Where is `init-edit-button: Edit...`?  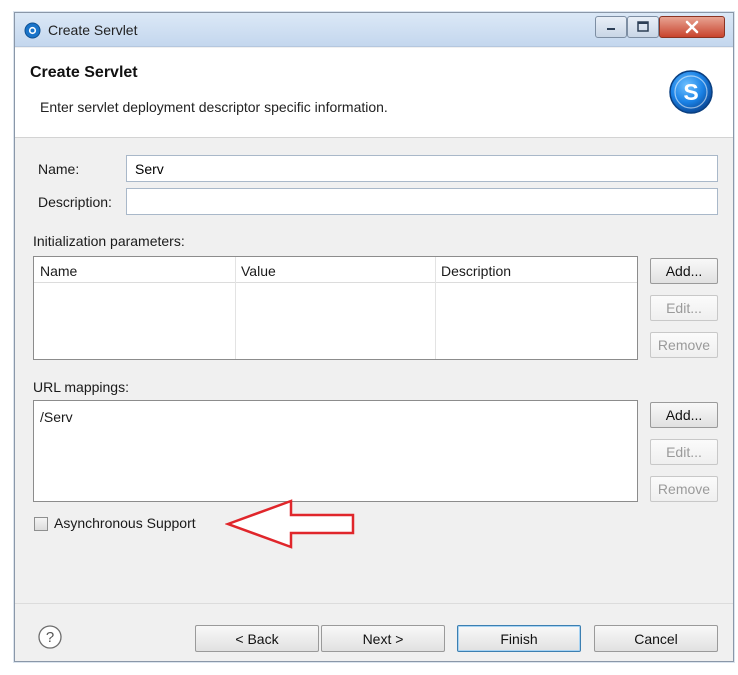
init-edit-button: Edit... is located at coordinates (684, 308).